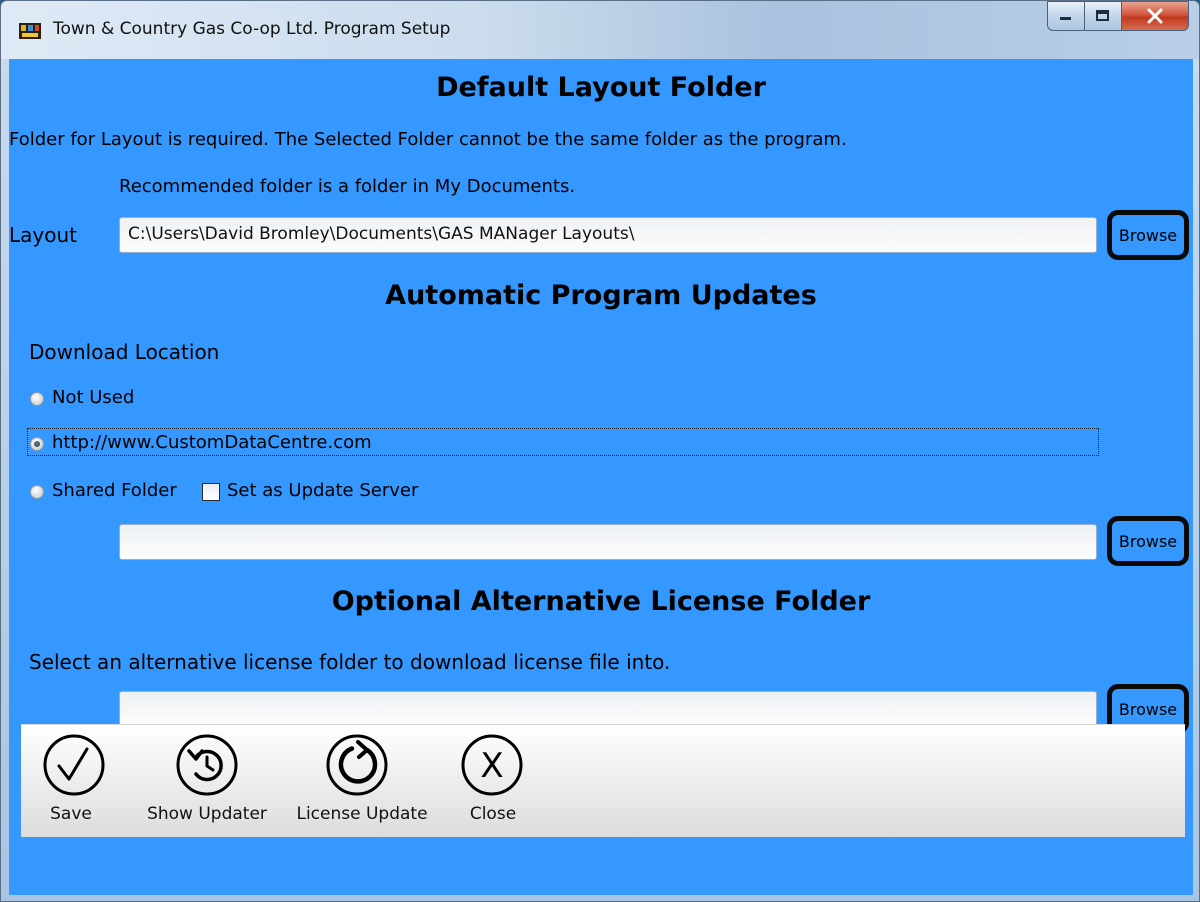  I want to click on close-button: X Close, so click(506, 781).